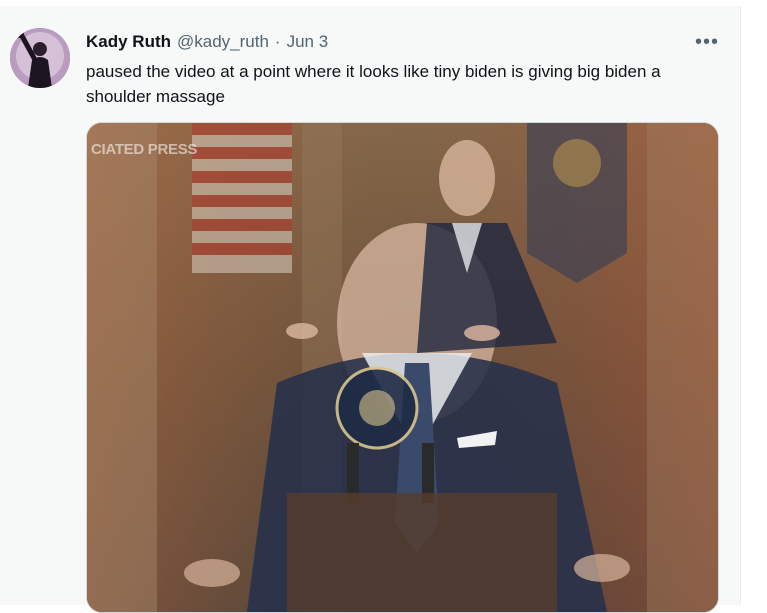 This screenshot has width=767, height=613. Describe the element at coordinates (144, 149) in the screenshot. I see `media-watermark: CIATED PRESS` at that location.